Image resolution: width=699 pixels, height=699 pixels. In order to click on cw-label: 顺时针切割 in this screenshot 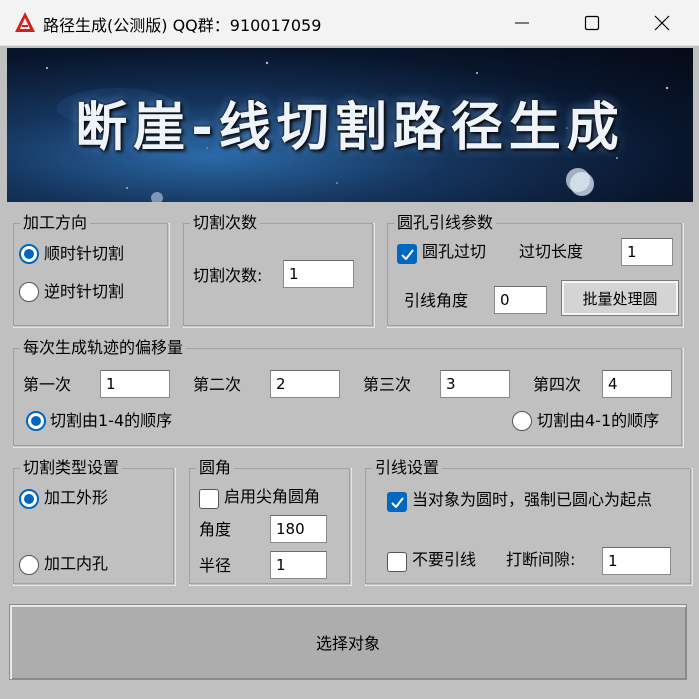, I will do `click(84, 254)`.